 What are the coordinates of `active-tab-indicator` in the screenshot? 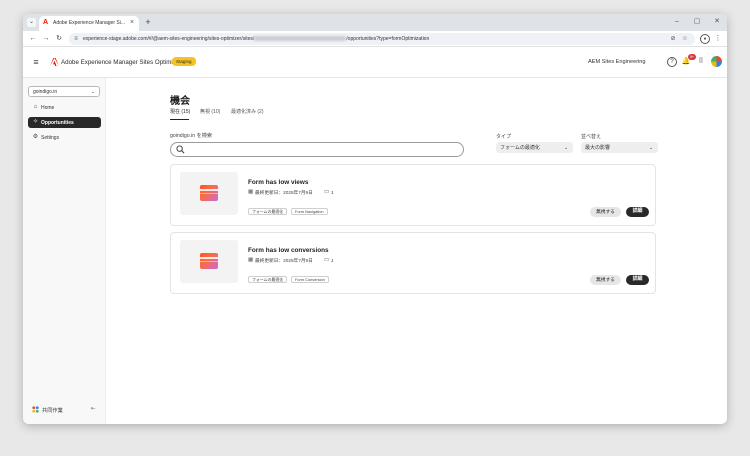 It's located at (179, 120).